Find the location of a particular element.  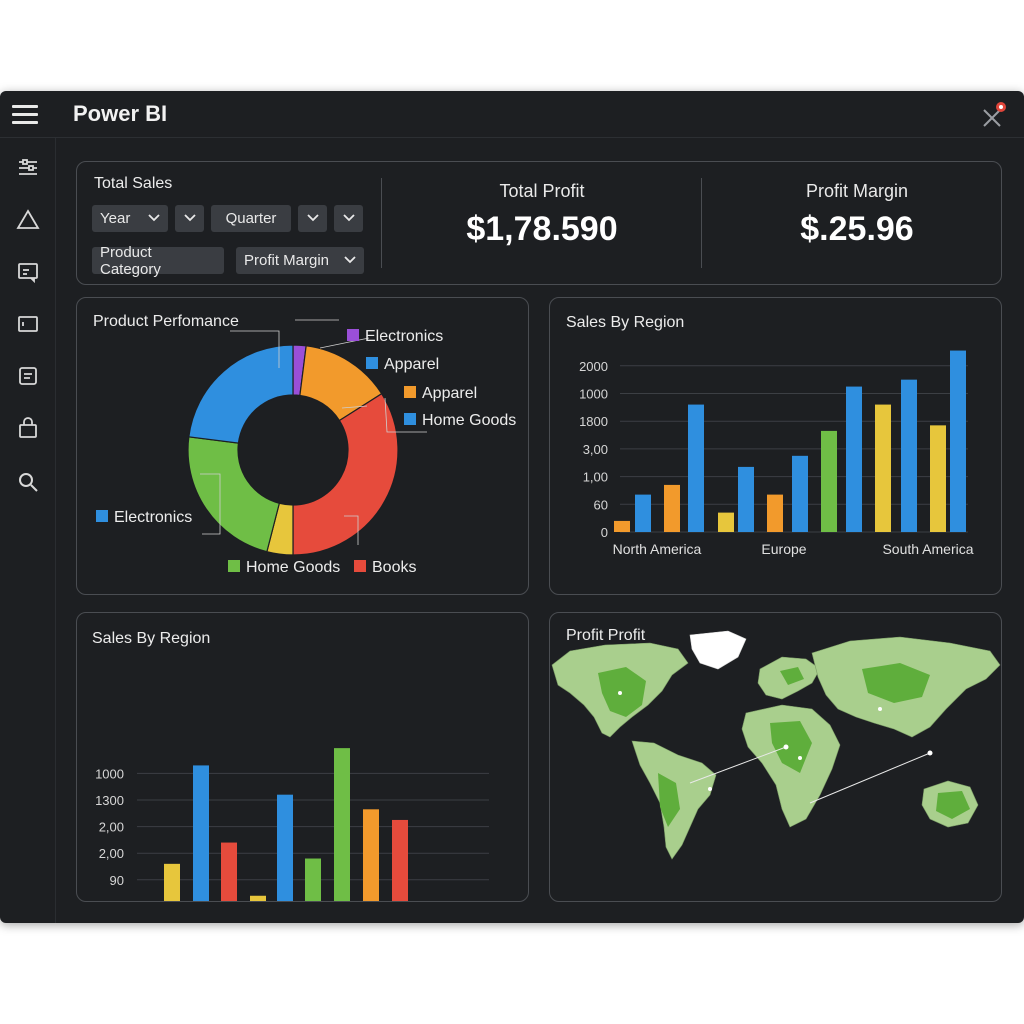

legend-label: Books is located at coordinates (394, 567).